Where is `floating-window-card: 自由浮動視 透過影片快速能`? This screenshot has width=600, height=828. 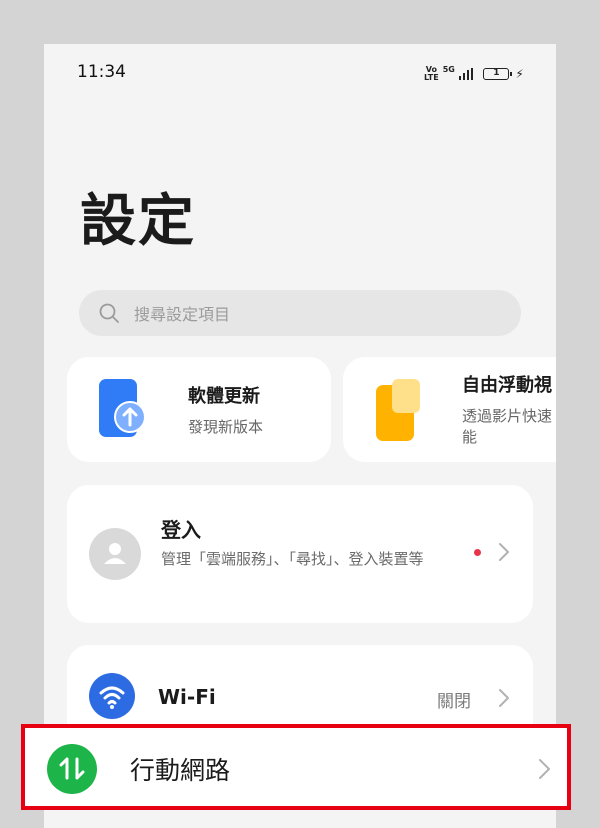
floating-window-card: 自由浮動視 透過影片快速能 is located at coordinates (449, 409).